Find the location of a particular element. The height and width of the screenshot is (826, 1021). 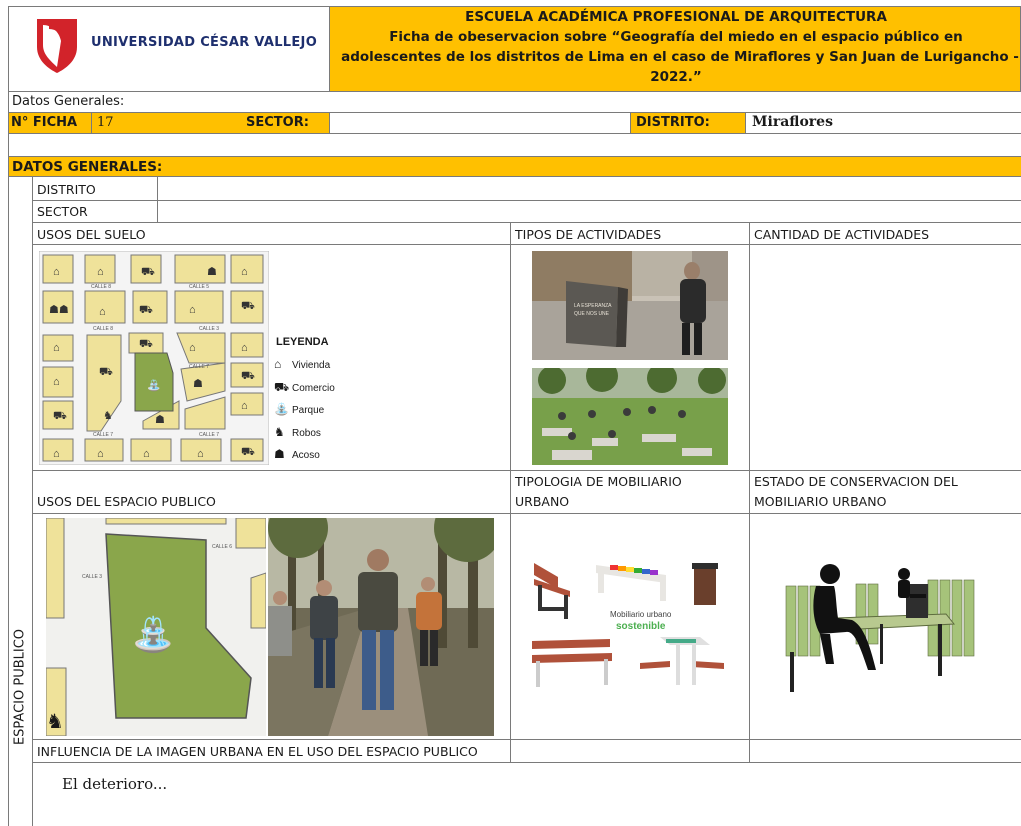

distrito-row-field is located at coordinates (589, 189).